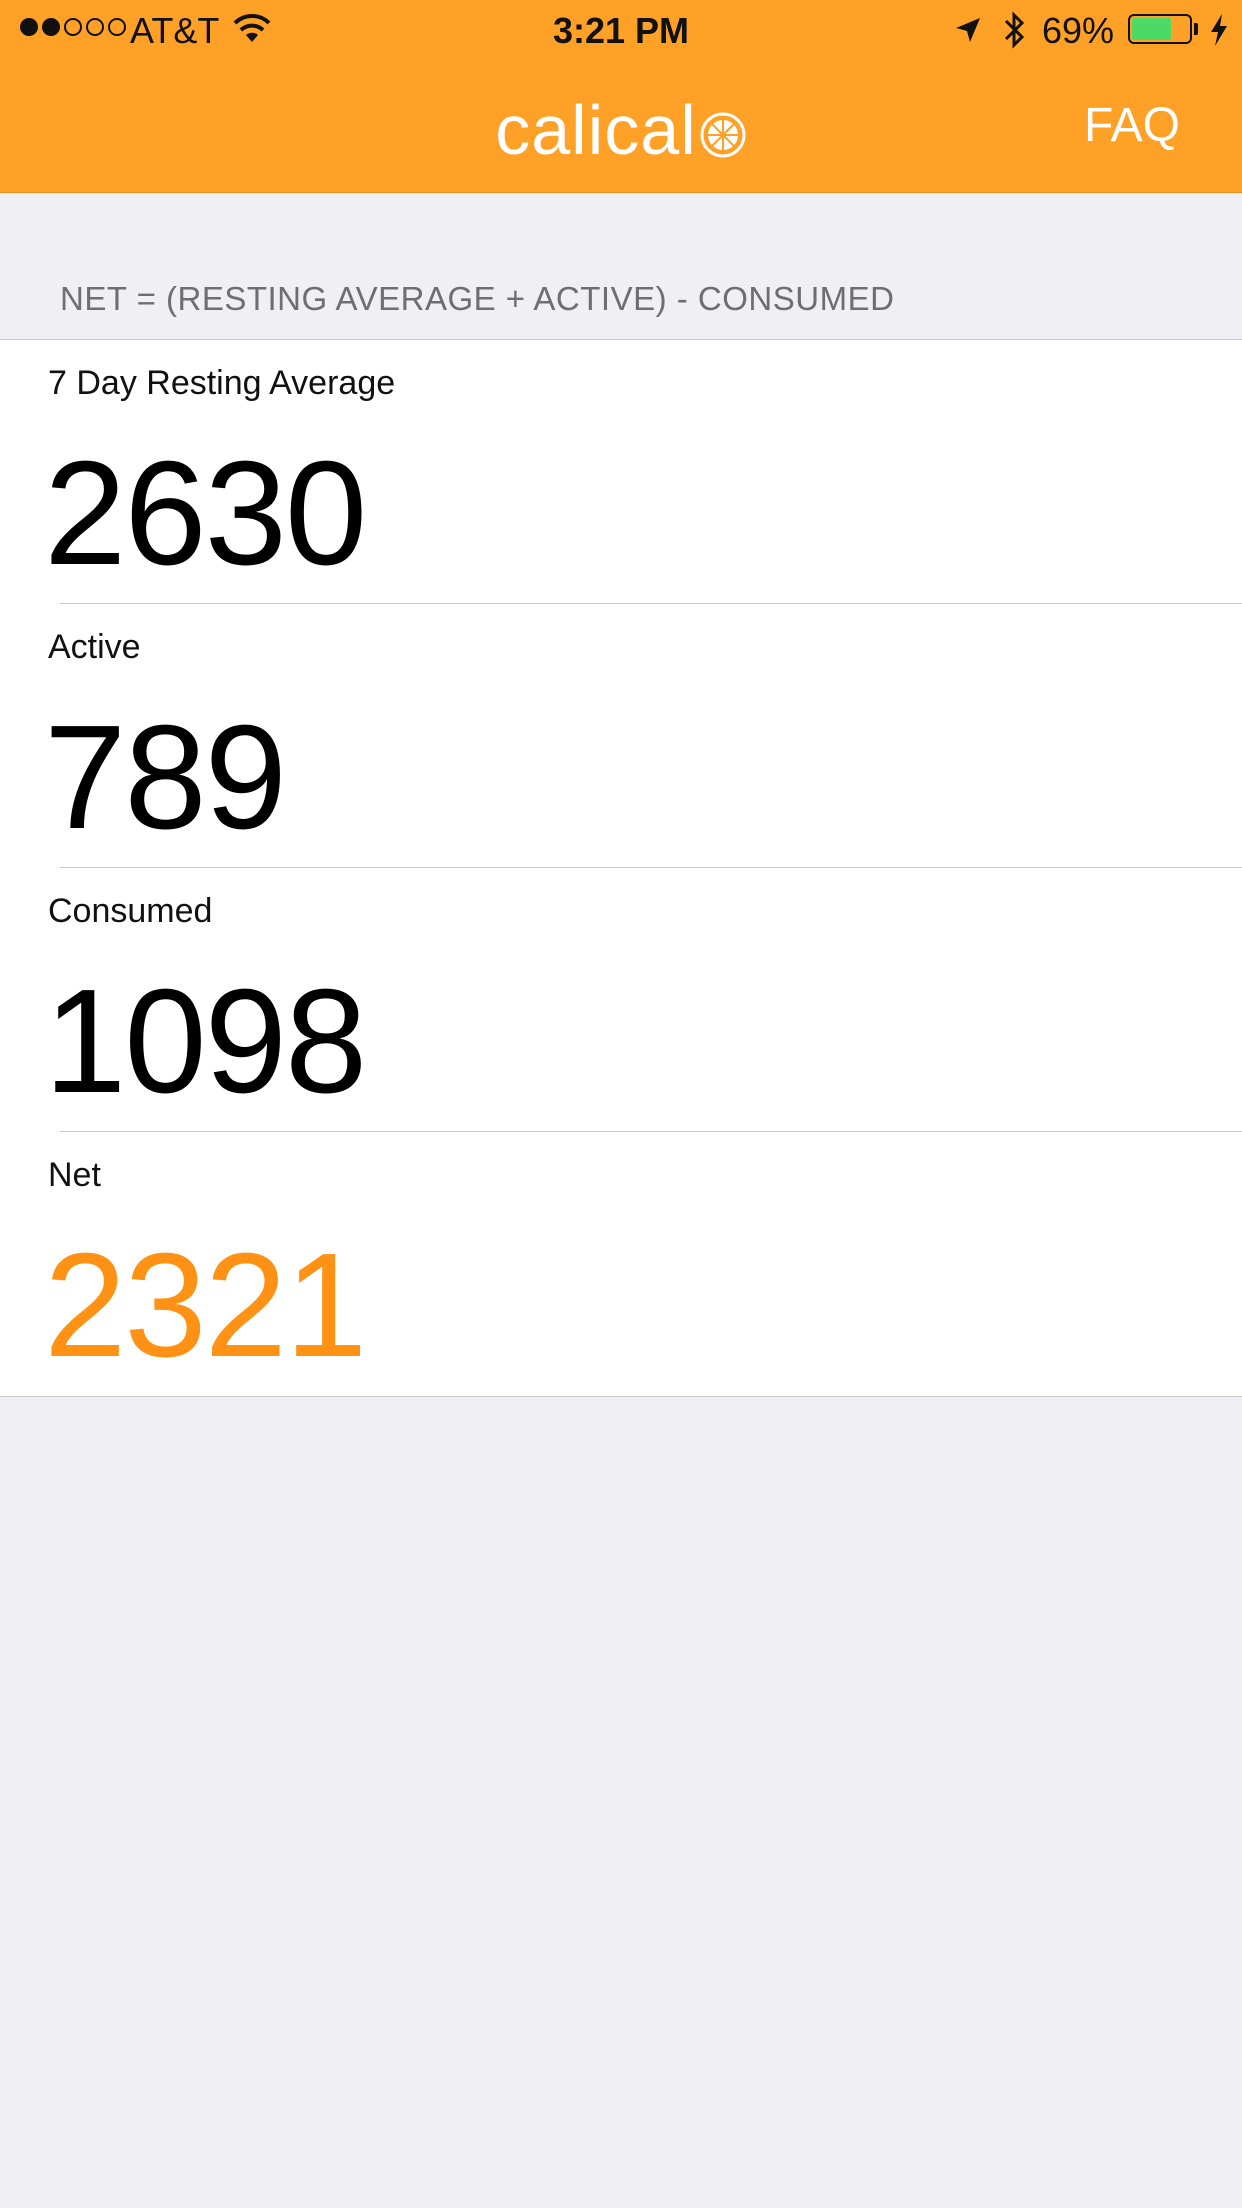 The height and width of the screenshot is (2208, 1242). What do you see at coordinates (1151, 29) in the screenshot?
I see `battery-fill` at bounding box center [1151, 29].